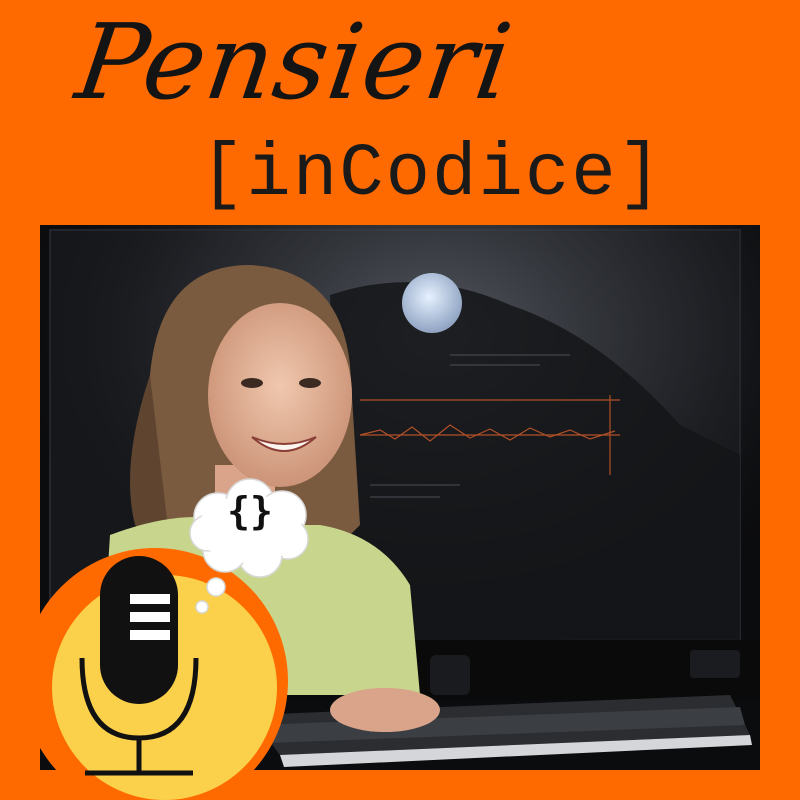  Describe the element at coordinates (280, 395) in the screenshot. I see `face` at that location.